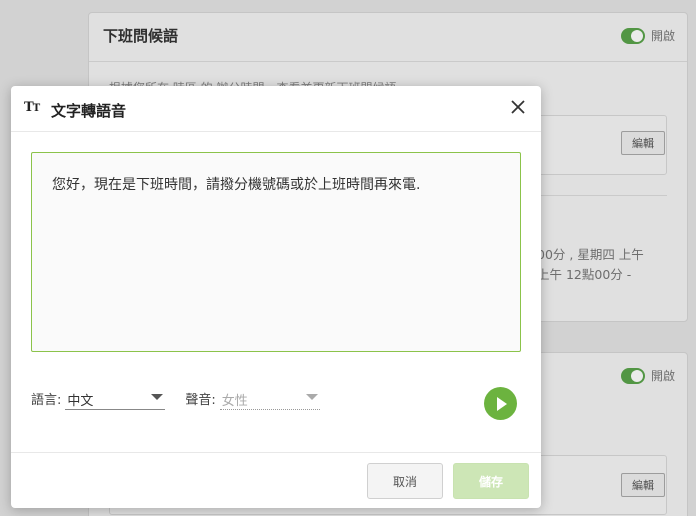 This screenshot has height=516, width=696. I want to click on cancel-button: 取消, so click(405, 481).